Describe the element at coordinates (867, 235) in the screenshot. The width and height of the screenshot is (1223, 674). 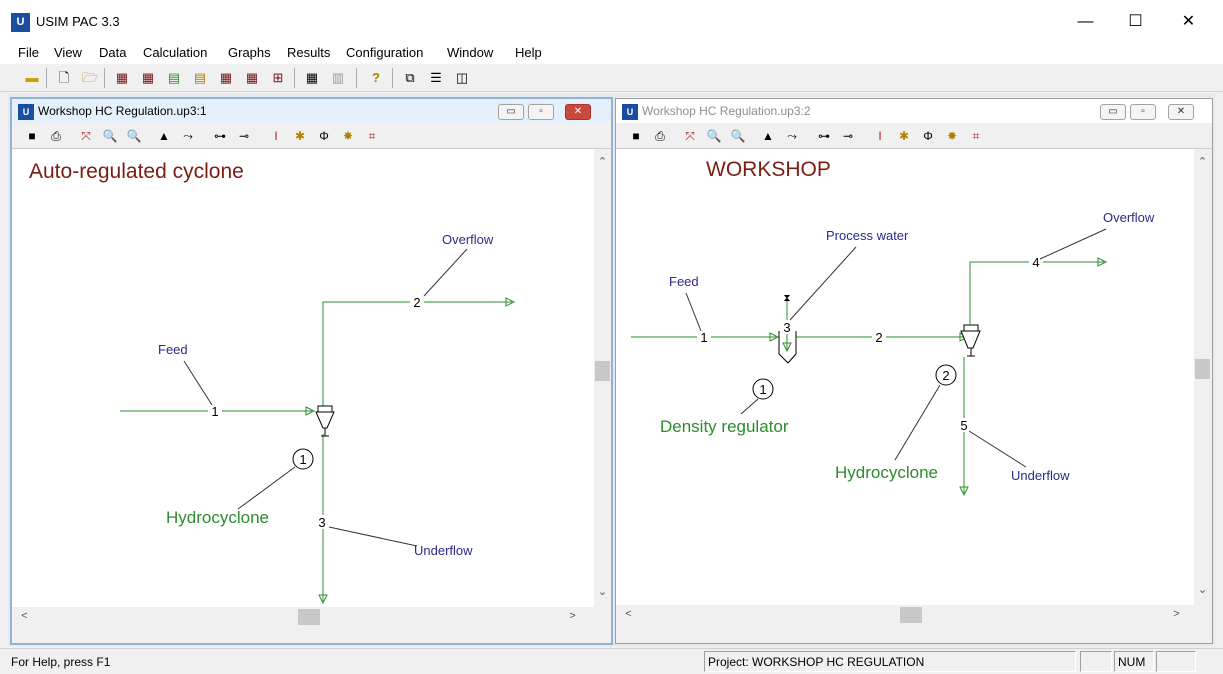
I see `stream-label-process-water: Process water` at that location.